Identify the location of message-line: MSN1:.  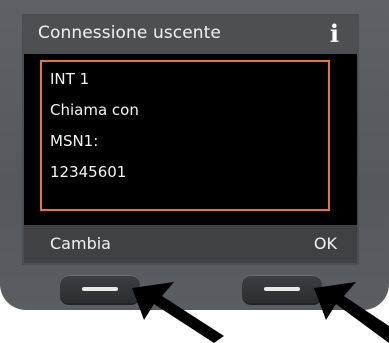
(74, 141).